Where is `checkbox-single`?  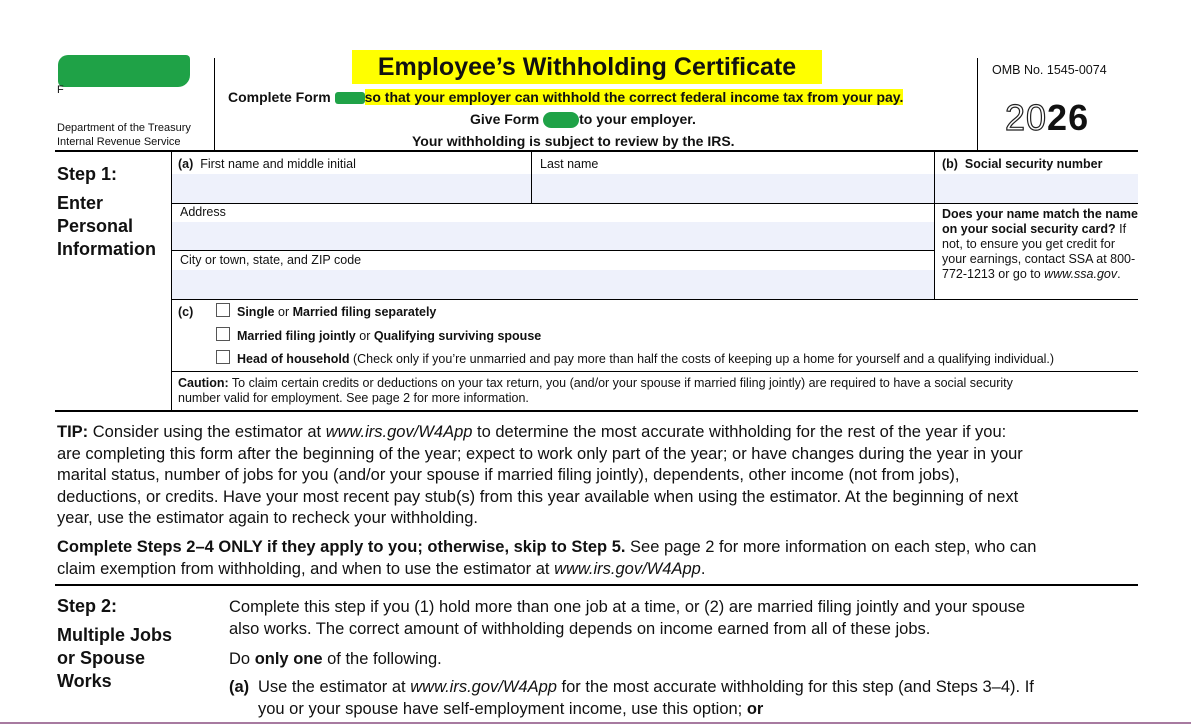 checkbox-single is located at coordinates (223, 310).